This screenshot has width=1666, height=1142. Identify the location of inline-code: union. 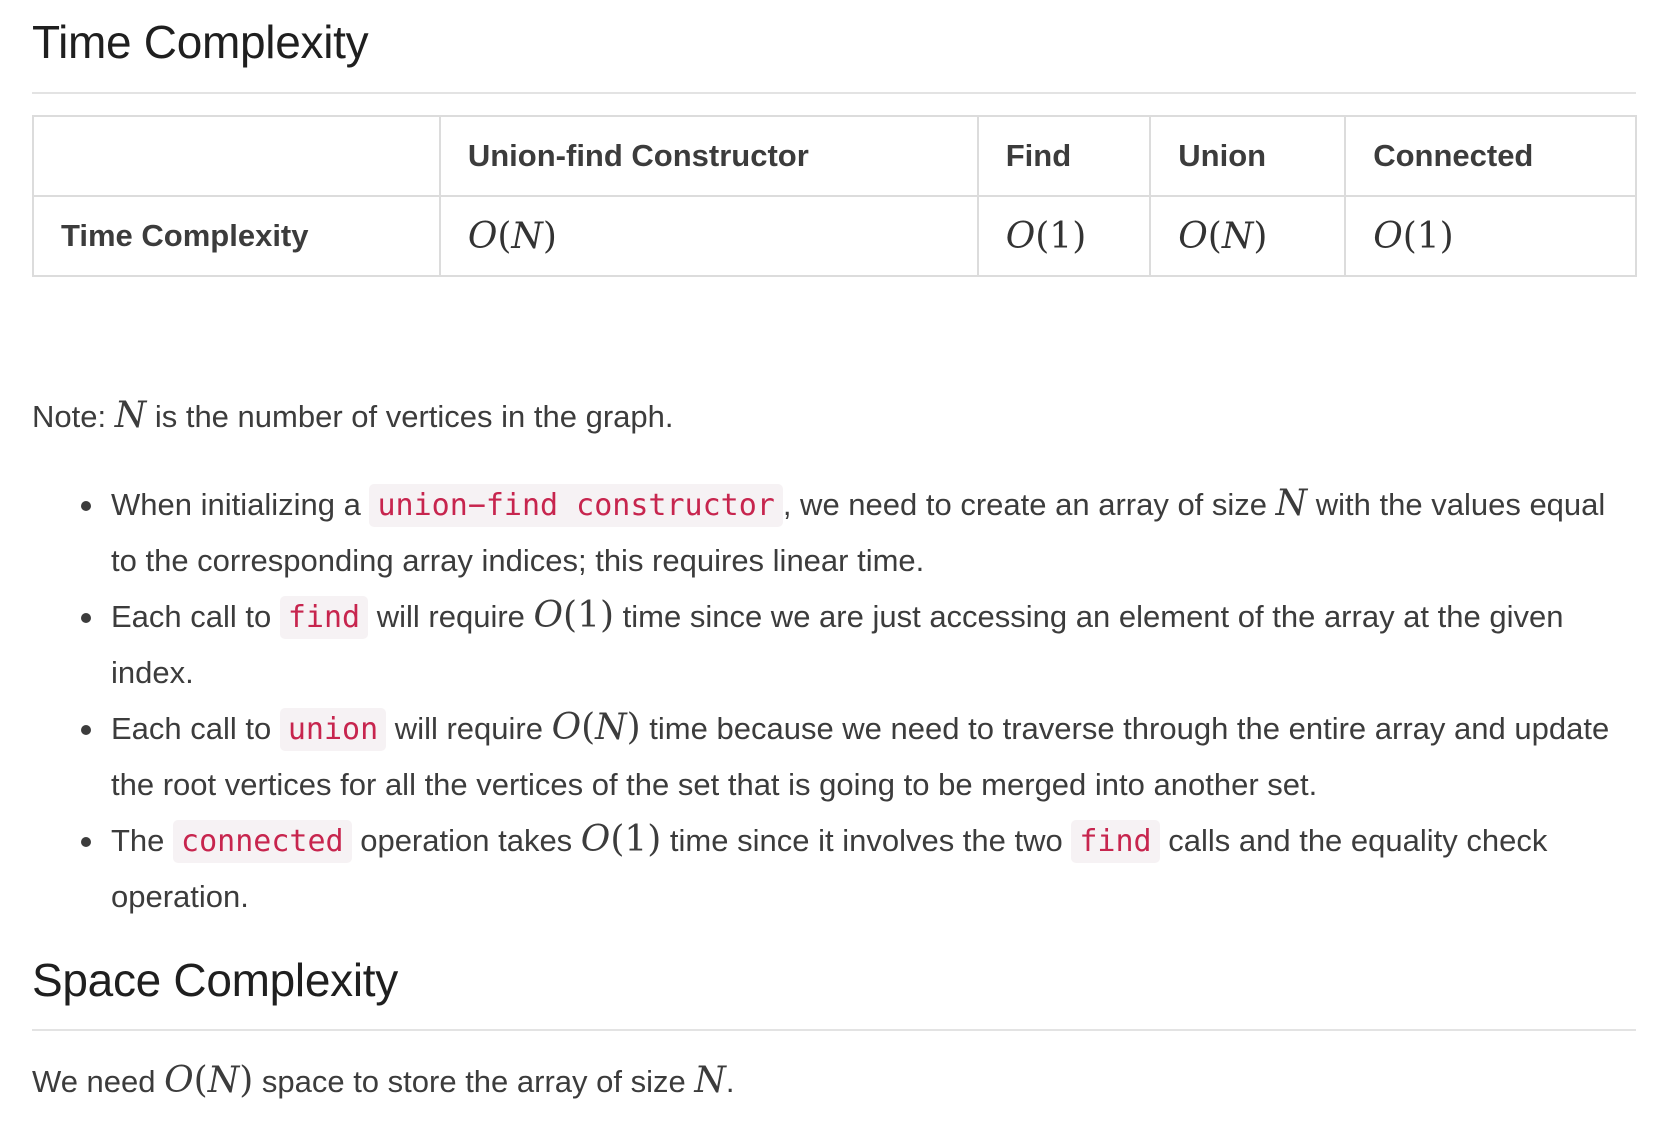
(333, 729).